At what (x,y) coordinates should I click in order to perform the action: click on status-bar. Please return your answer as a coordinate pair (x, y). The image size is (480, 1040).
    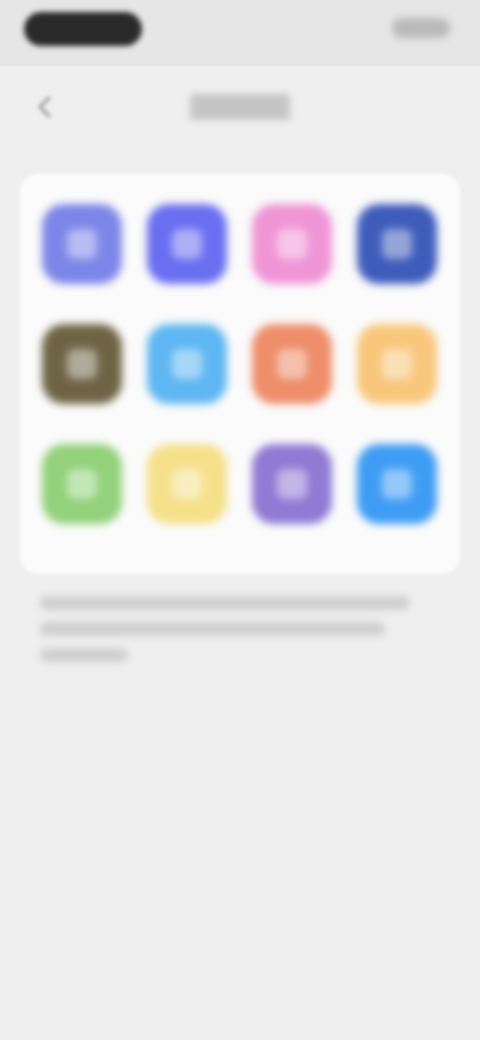
    Looking at the image, I should click on (240, 33).